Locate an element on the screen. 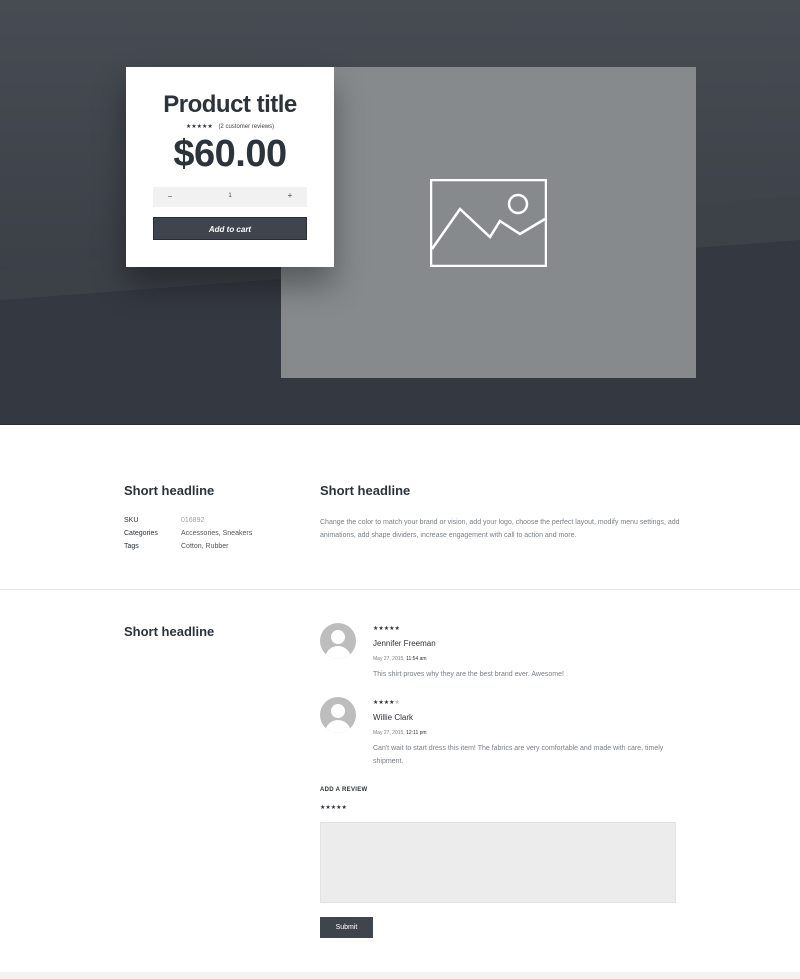 This screenshot has height=979, width=800. meta-row-categories: Categories Accessories, Sneakers is located at coordinates (224, 536).